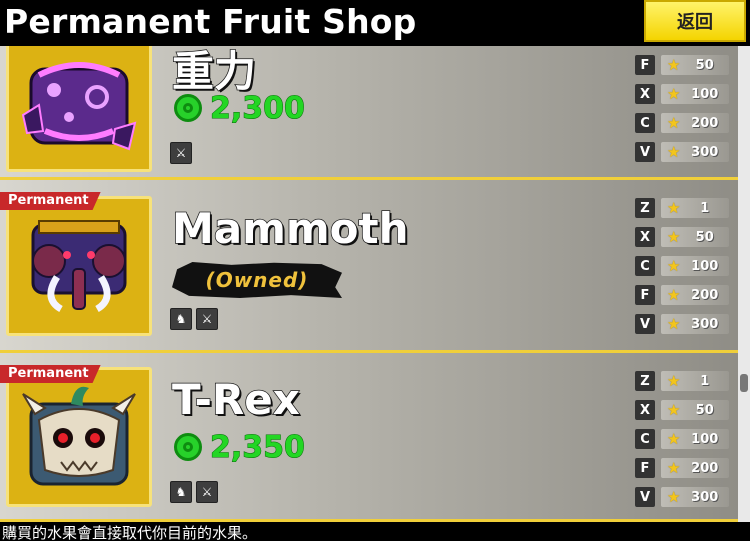  What do you see at coordinates (235, 399) in the screenshot?
I see `fruit-name: T-Rex` at bounding box center [235, 399].